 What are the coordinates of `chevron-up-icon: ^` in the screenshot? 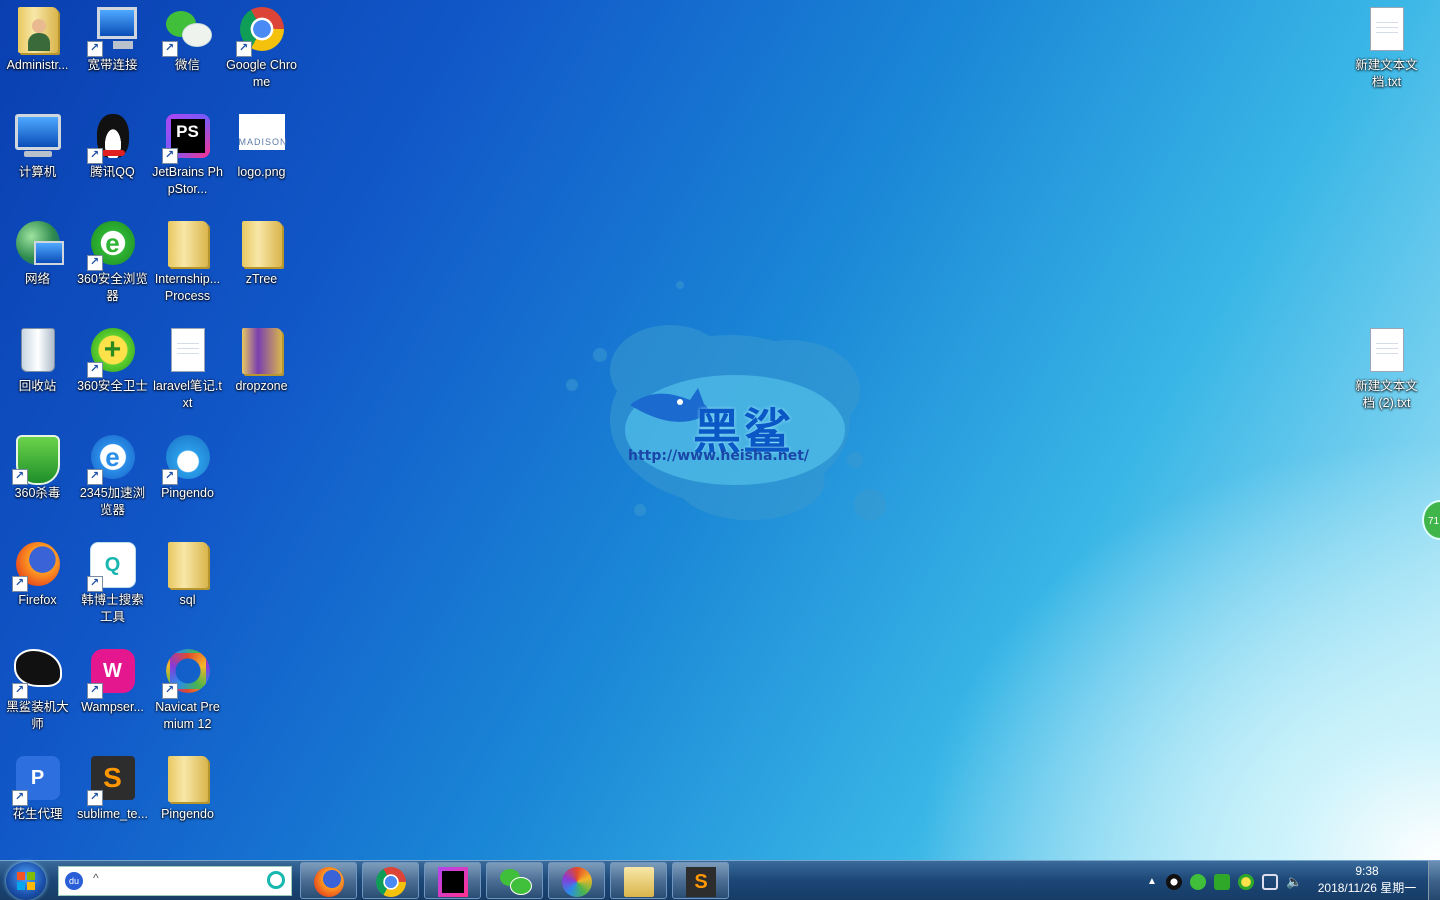 It's located at (96, 878).